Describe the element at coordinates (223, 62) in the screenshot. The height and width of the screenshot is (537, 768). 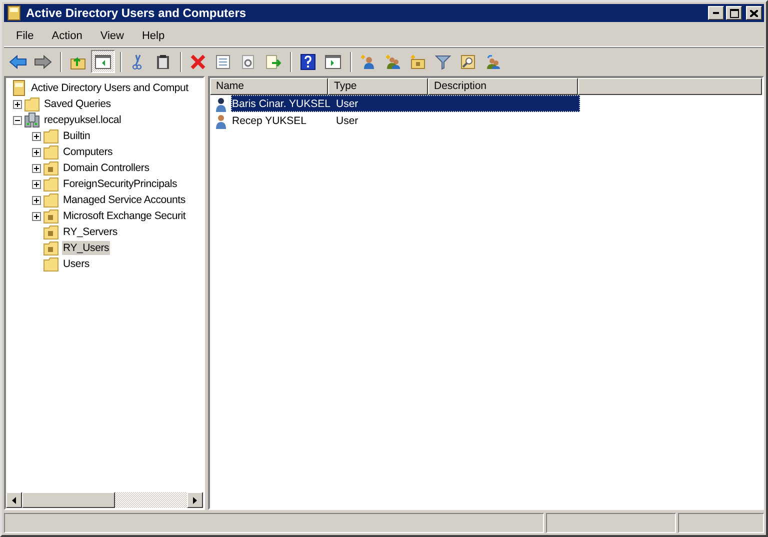
I see `document-icon` at that location.